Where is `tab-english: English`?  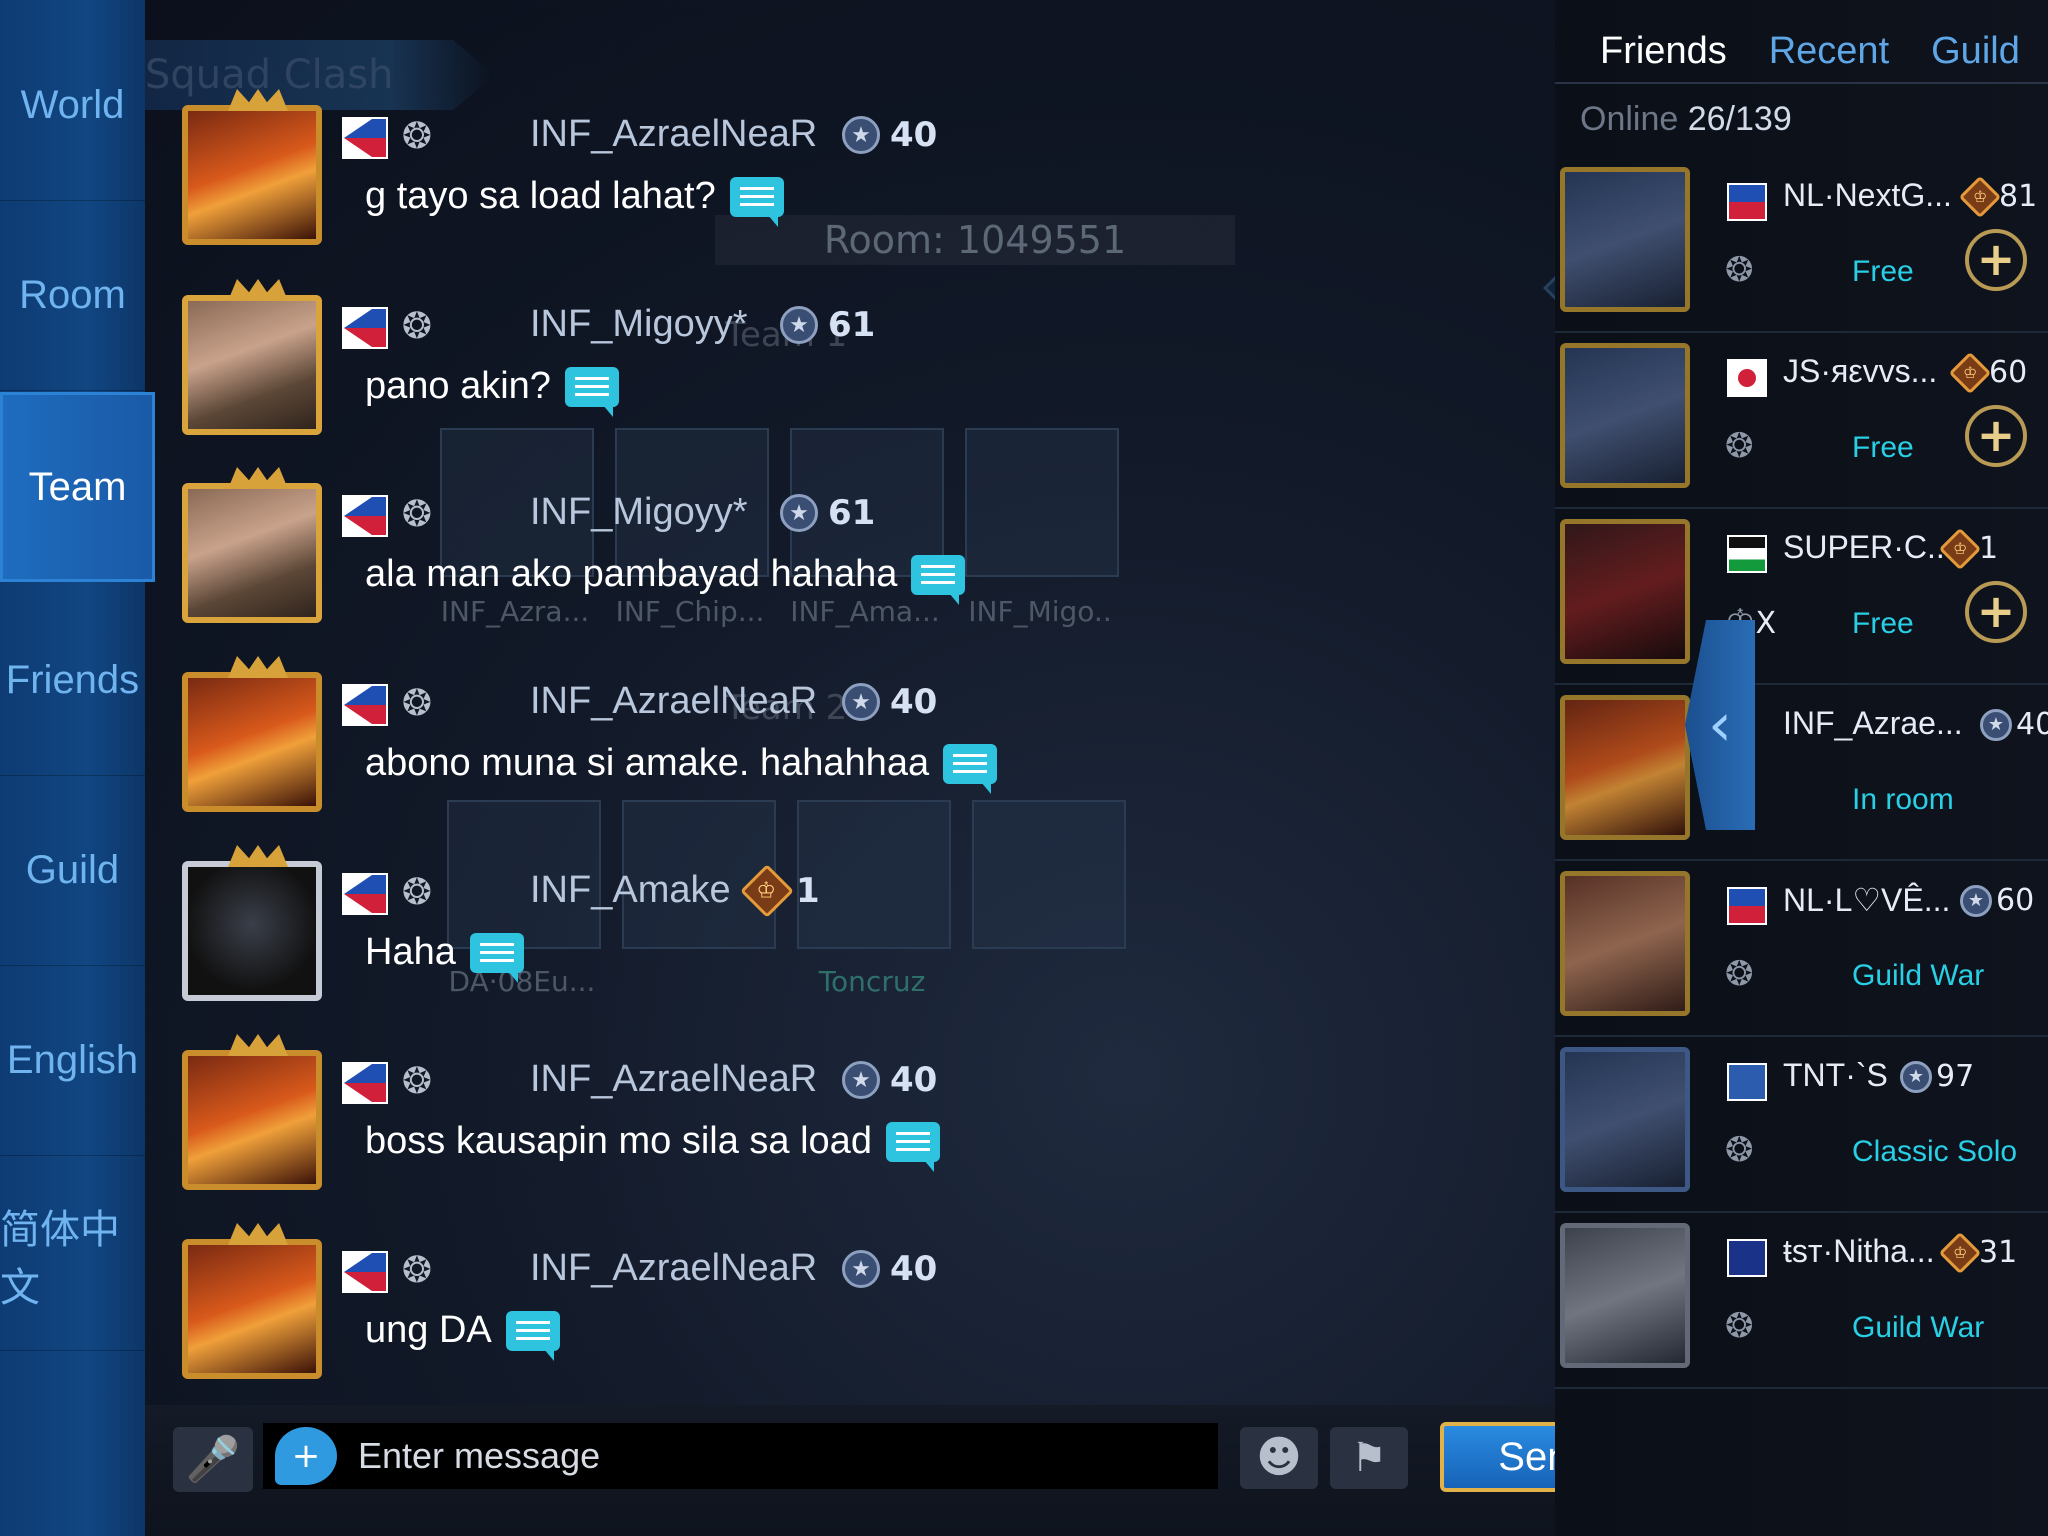 tab-english: English is located at coordinates (72, 1060).